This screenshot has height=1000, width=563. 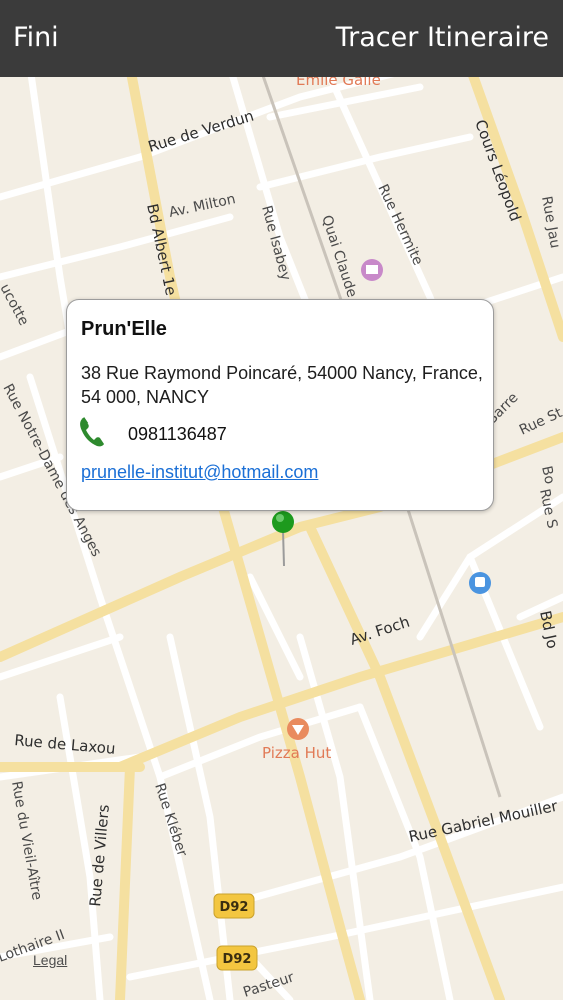 I want to click on street-label: Rue Hermite, so click(x=399, y=225).